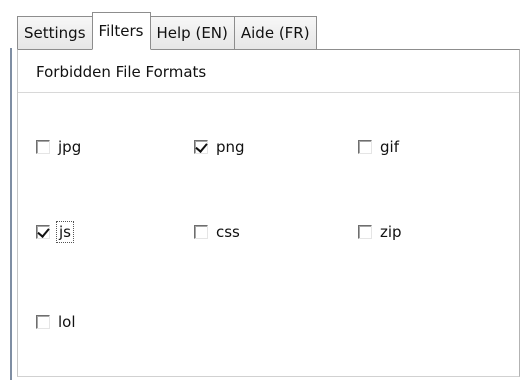 This screenshot has width=527, height=380. I want to click on left-window-rail, so click(11, 214).